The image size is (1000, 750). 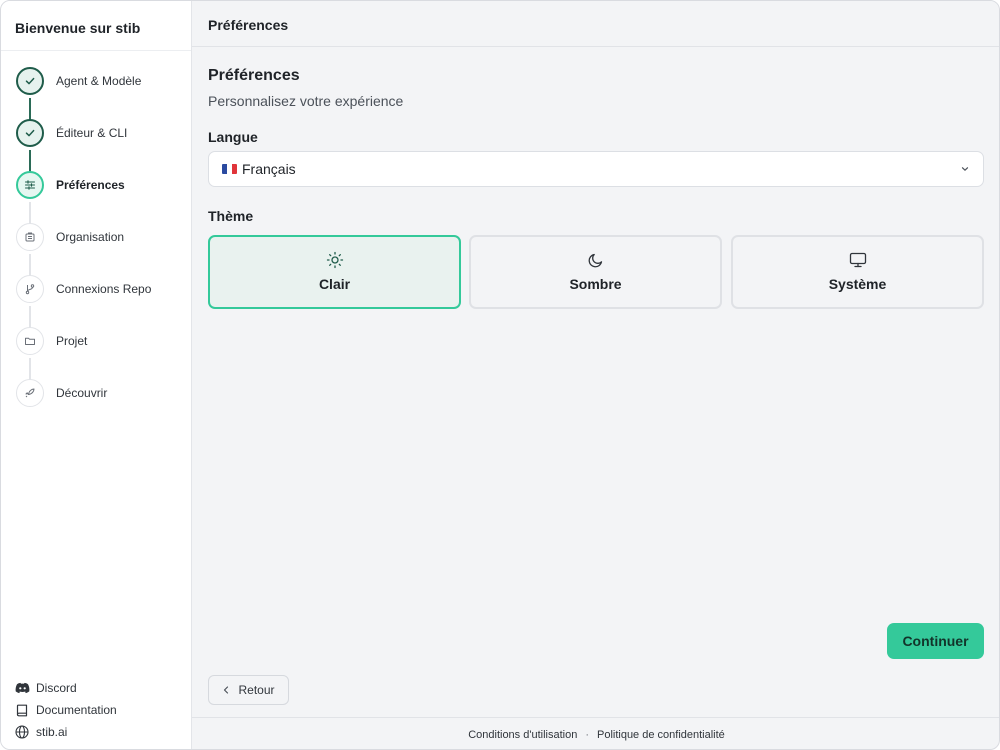 What do you see at coordinates (22, 732) in the screenshot?
I see `globe-icon` at bounding box center [22, 732].